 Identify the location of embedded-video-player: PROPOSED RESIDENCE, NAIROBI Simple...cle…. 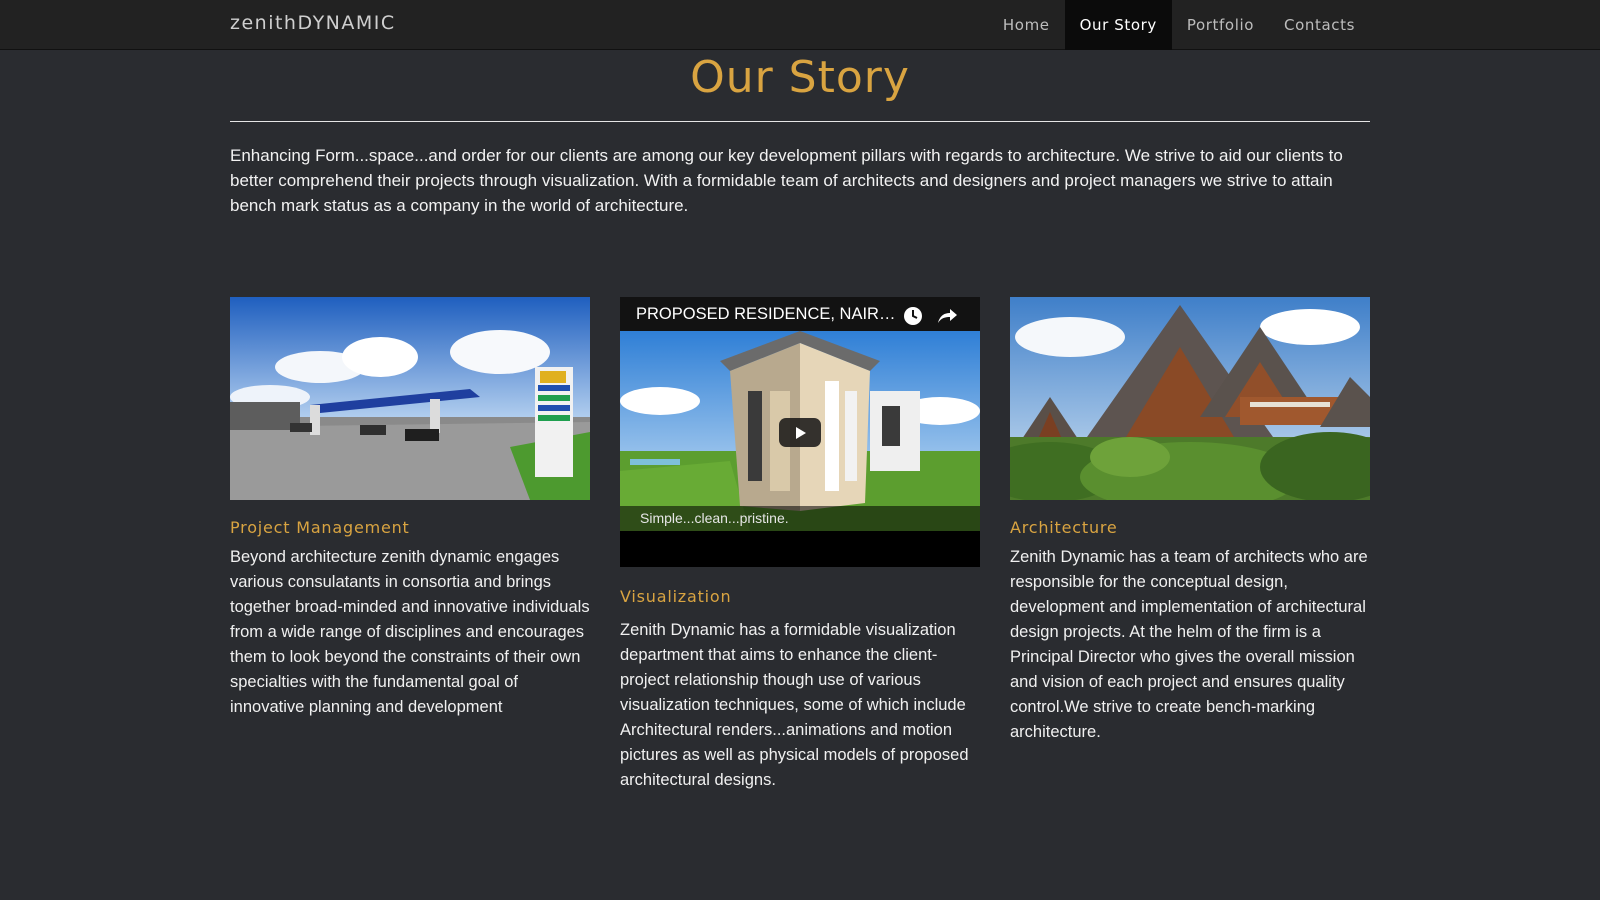
(800, 432).